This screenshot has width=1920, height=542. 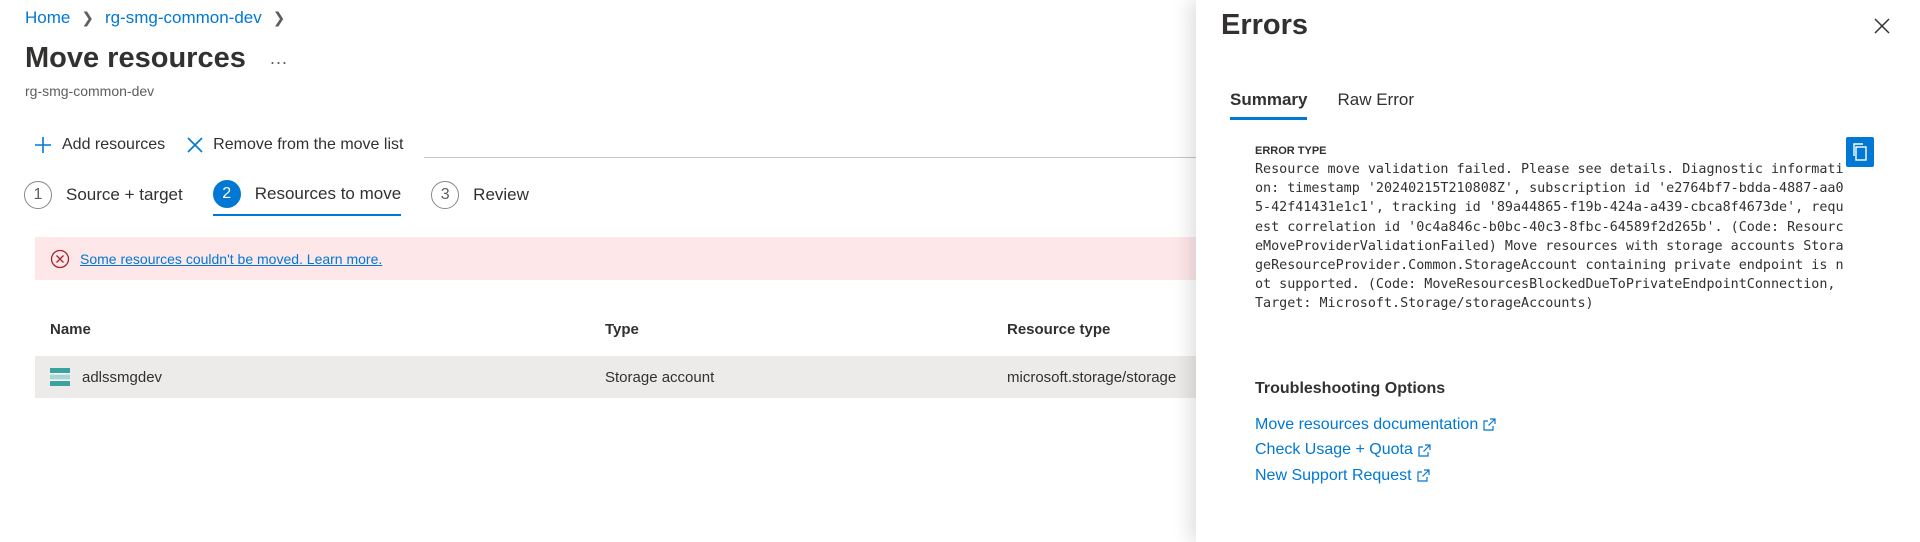 I want to click on link-label: Check Usage + Quota, so click(x=1334, y=450).